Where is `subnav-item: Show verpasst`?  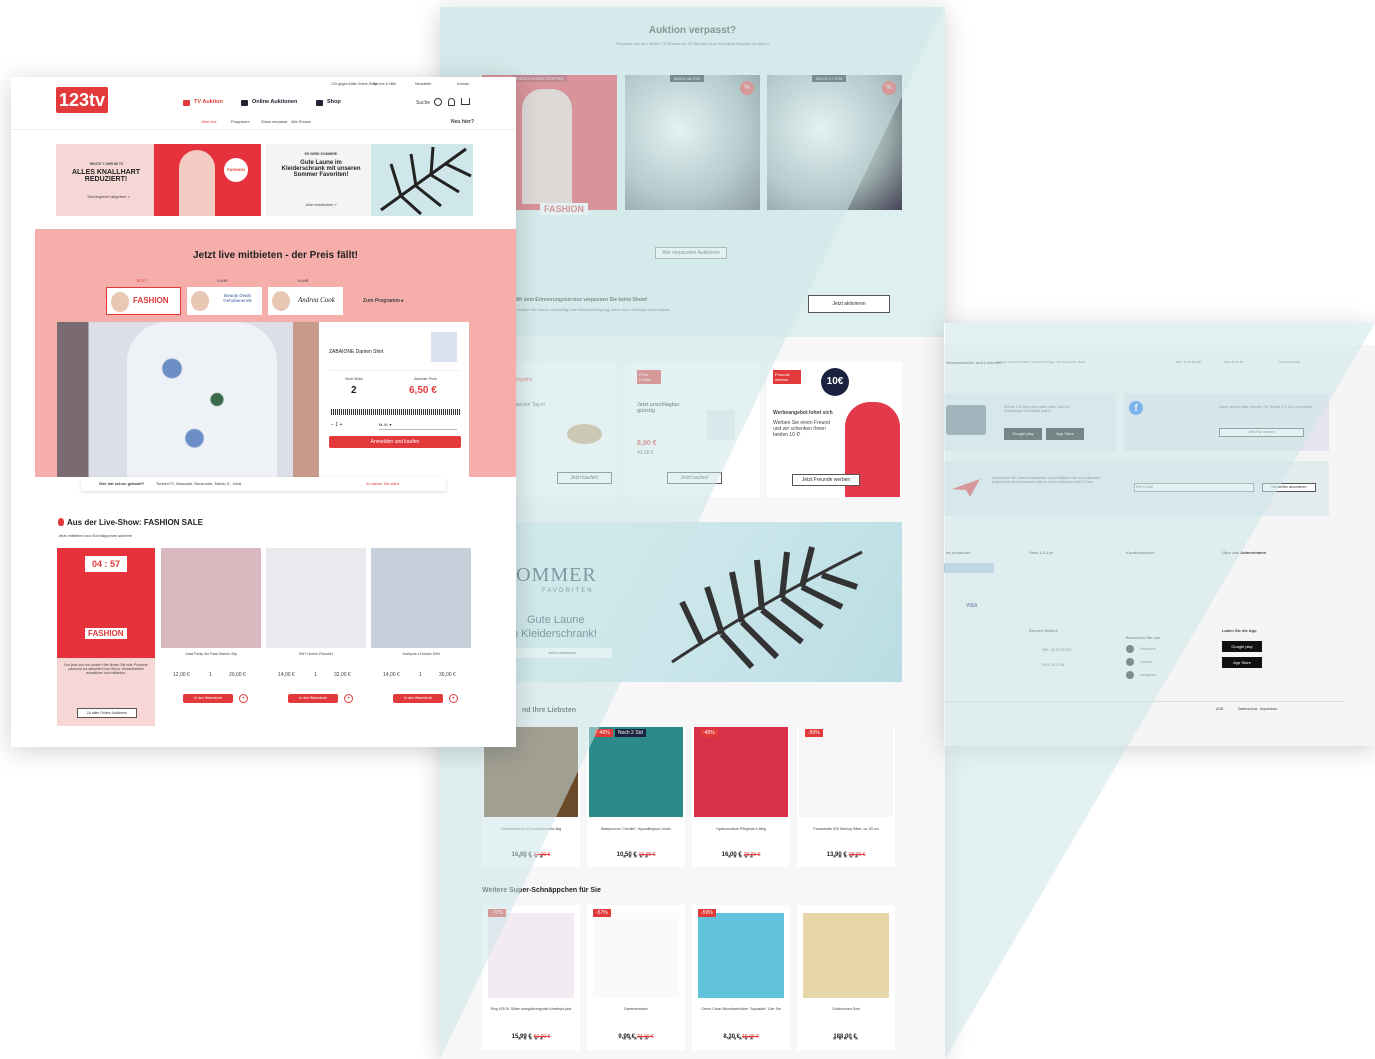
subnav-item: Show verpasst is located at coordinates (274, 121).